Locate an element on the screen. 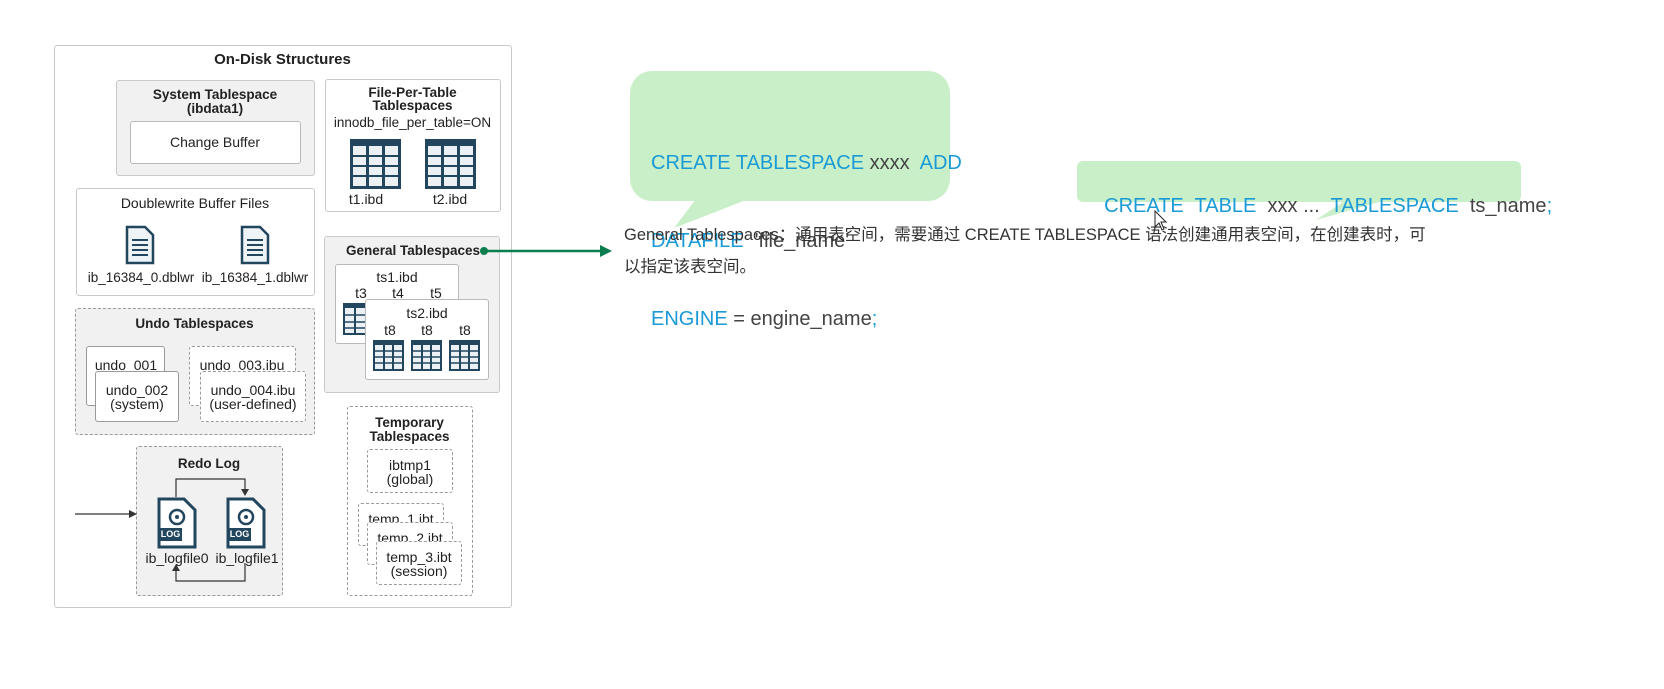 Image resolution: width=1664 pixels, height=689 pixels. change-buffer-box: Change Buffer is located at coordinates (215, 142).